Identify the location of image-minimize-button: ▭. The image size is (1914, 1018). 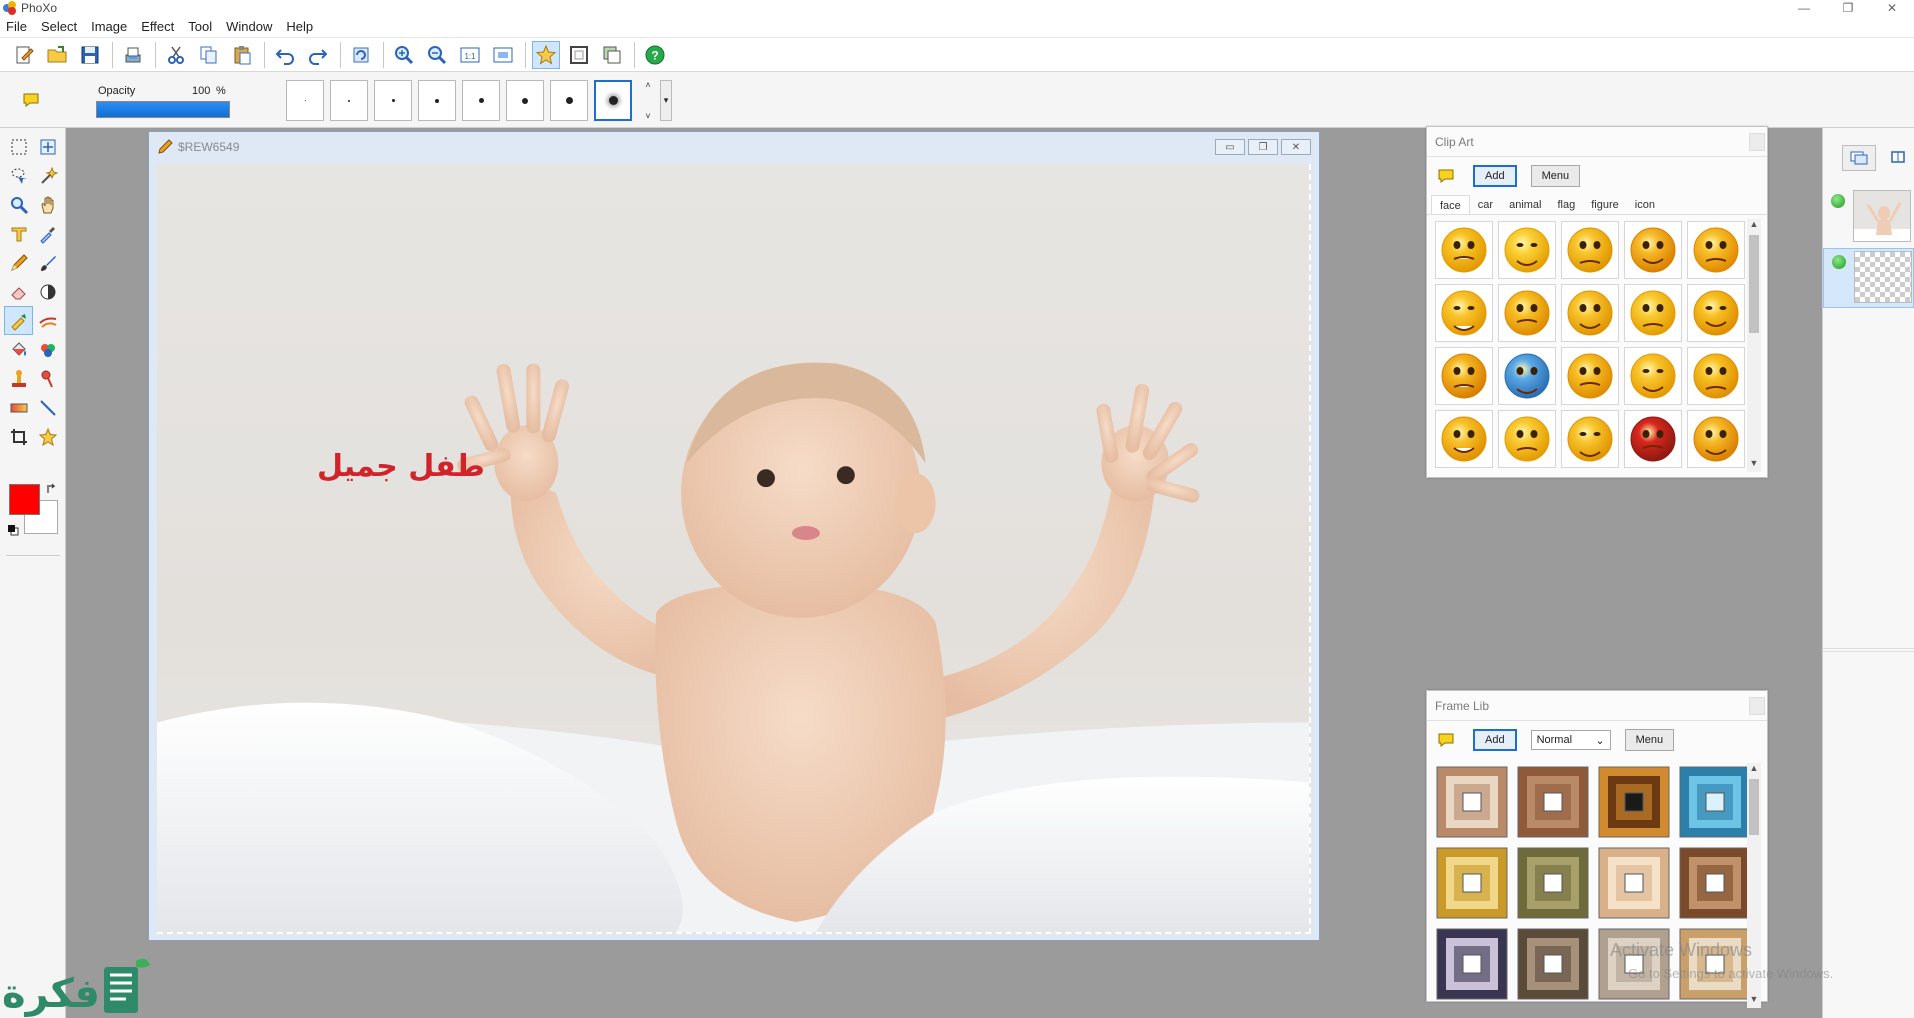
(1230, 147).